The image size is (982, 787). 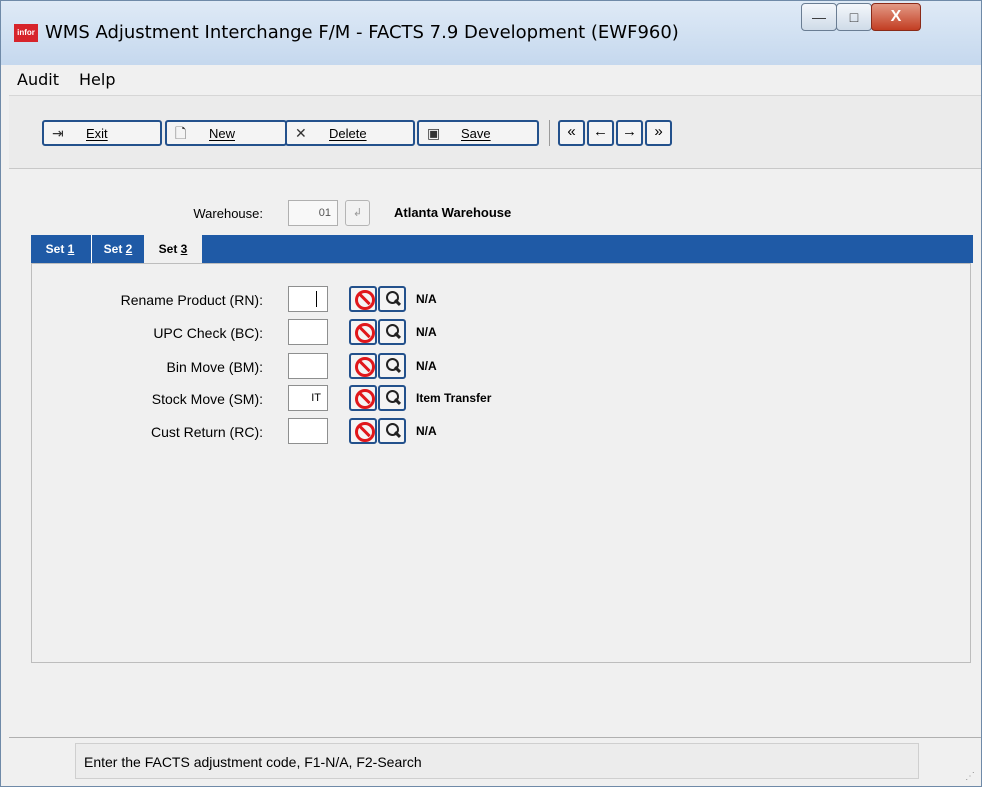 What do you see at coordinates (97, 133) in the screenshot?
I see `exit-label: Exit` at bounding box center [97, 133].